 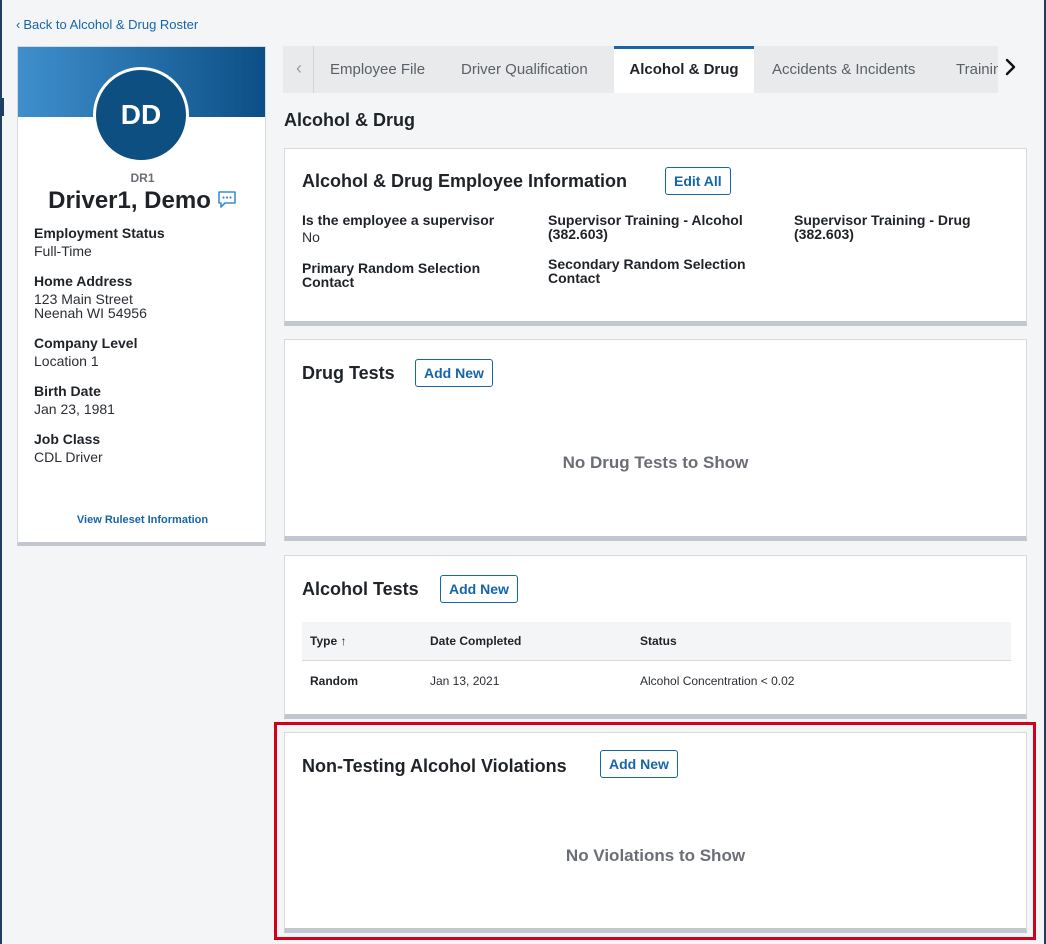 I want to click on driver-name-row: Driver1, Demo, so click(x=142, y=201).